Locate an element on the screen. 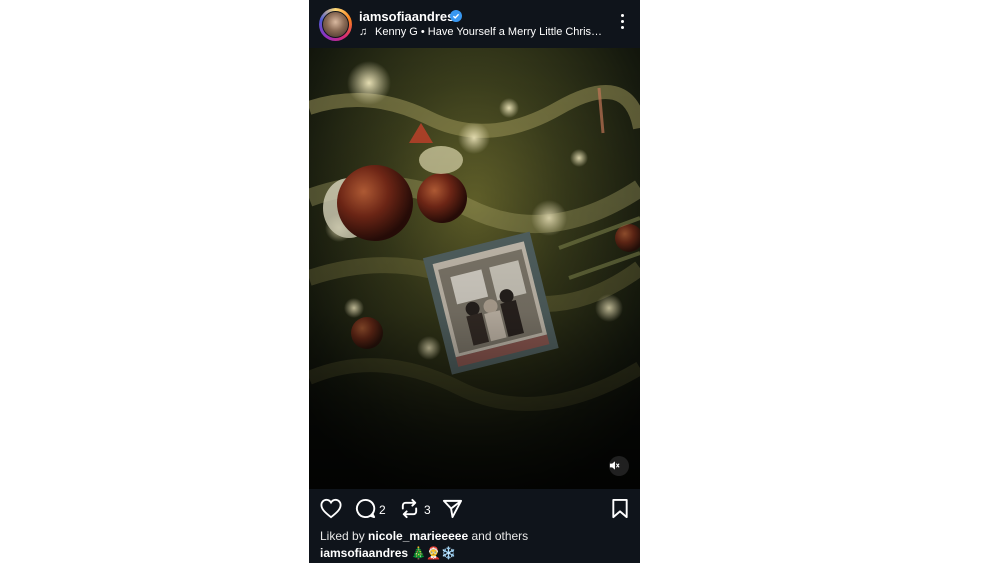 This screenshot has height=563, width=1000. like-heart-icon is located at coordinates (331, 508).